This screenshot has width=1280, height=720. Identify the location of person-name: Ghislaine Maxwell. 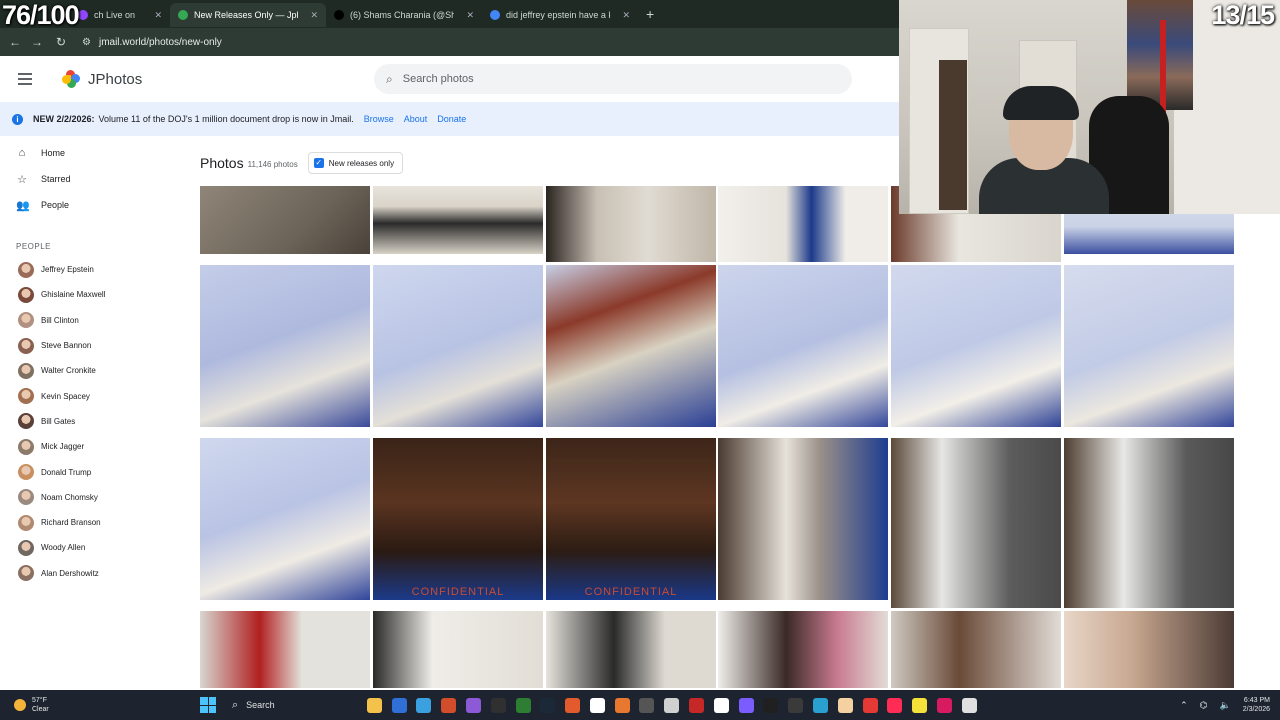
(73, 295).